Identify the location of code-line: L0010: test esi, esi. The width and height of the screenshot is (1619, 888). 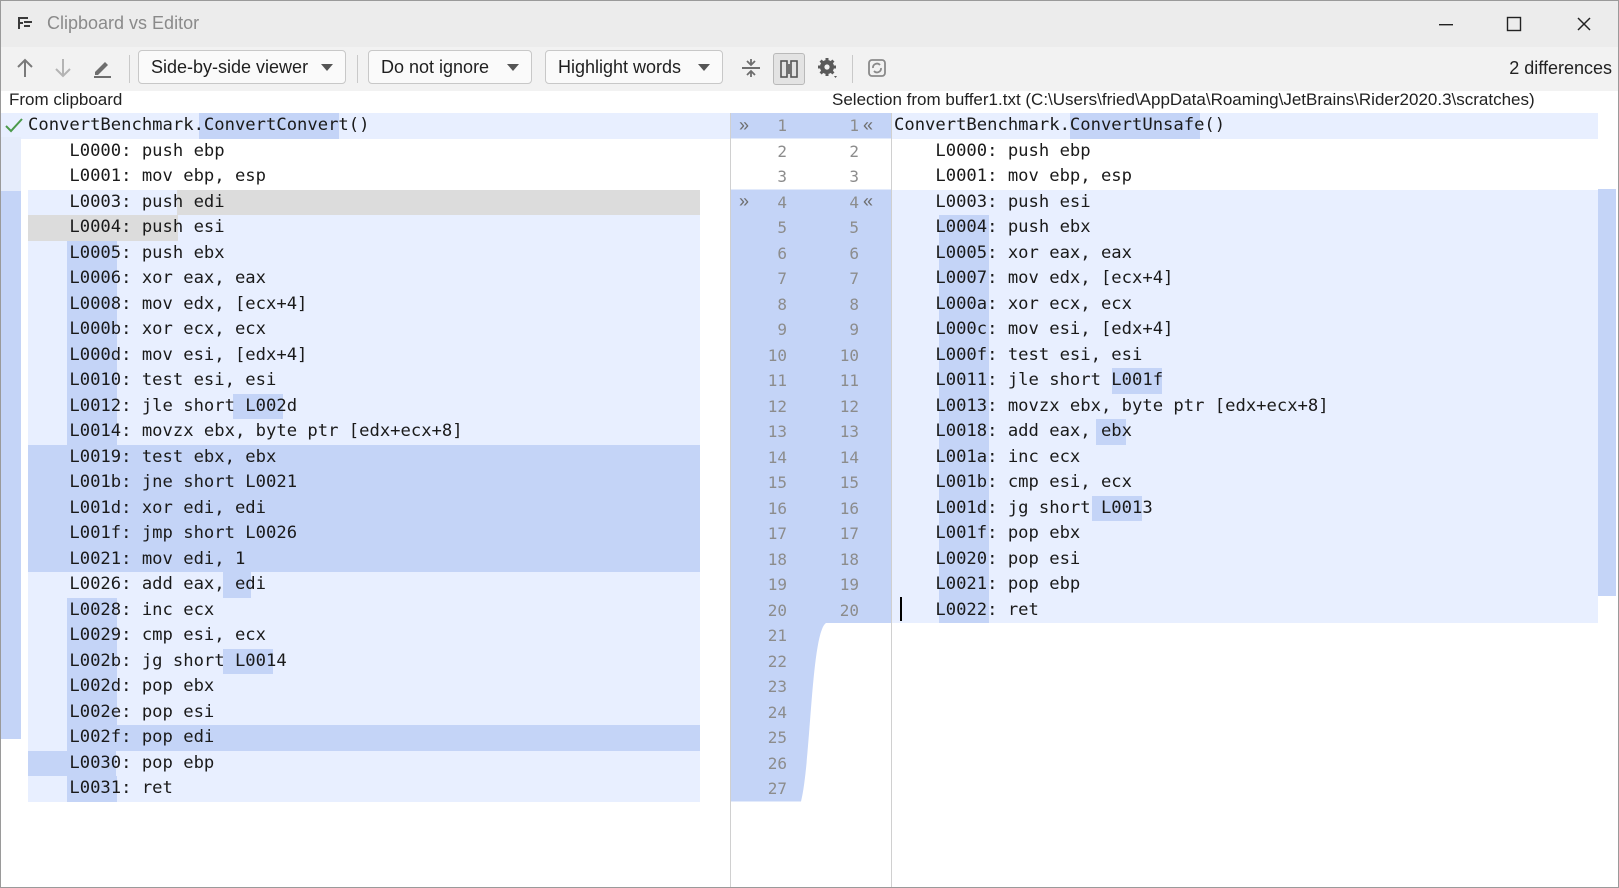
(152, 381).